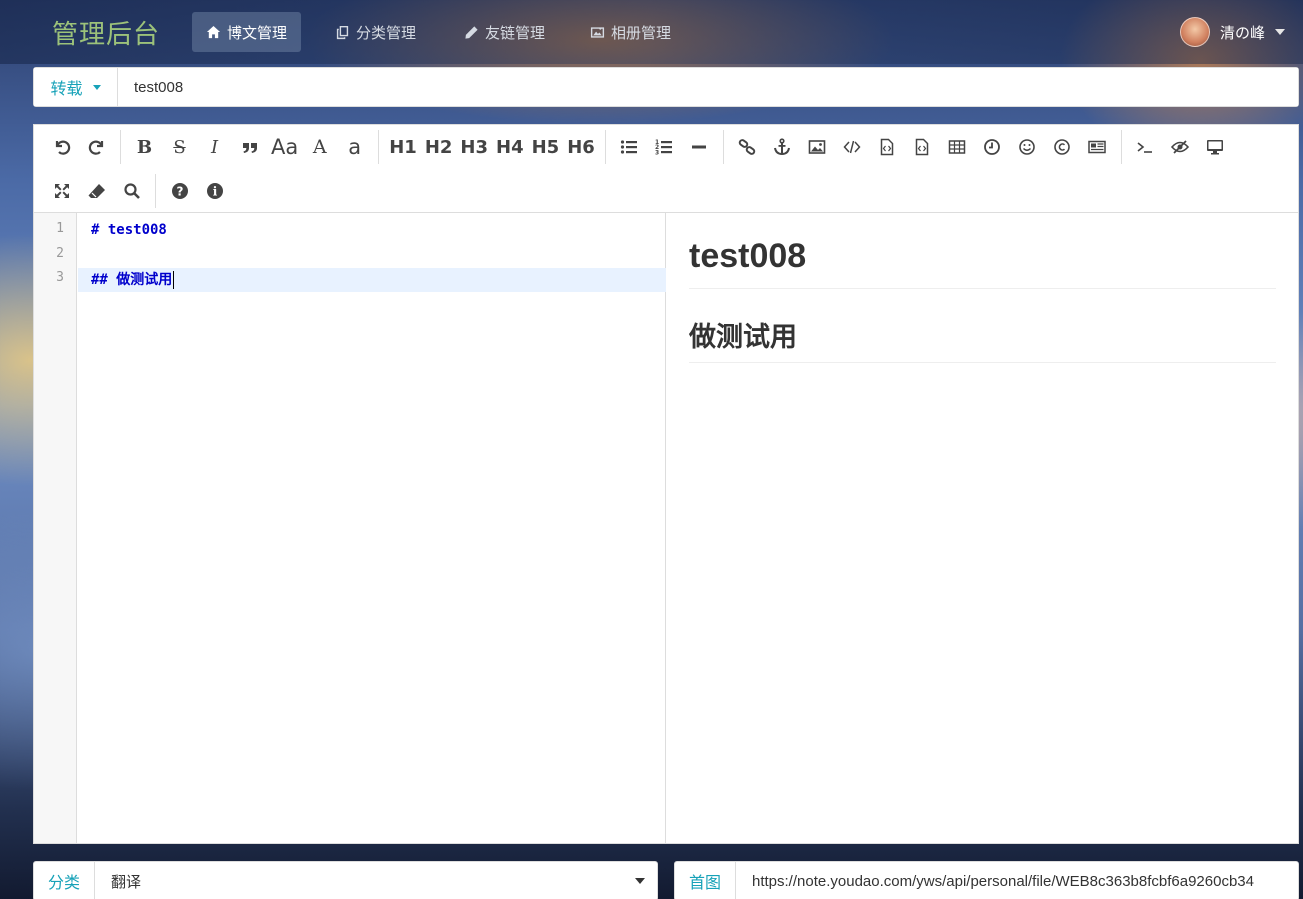 This screenshot has width=1303, height=899. I want to click on question-circle-icon: ?, so click(179, 191).